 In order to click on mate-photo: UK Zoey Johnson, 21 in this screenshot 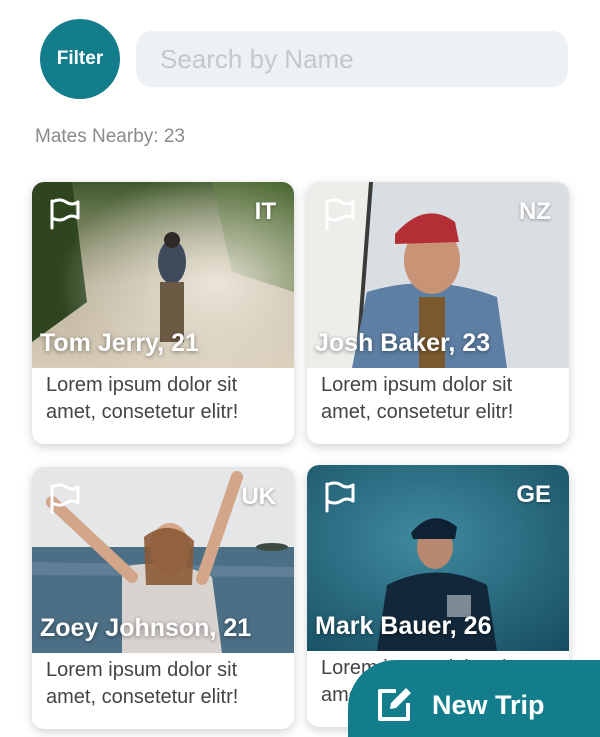, I will do `click(163, 560)`.